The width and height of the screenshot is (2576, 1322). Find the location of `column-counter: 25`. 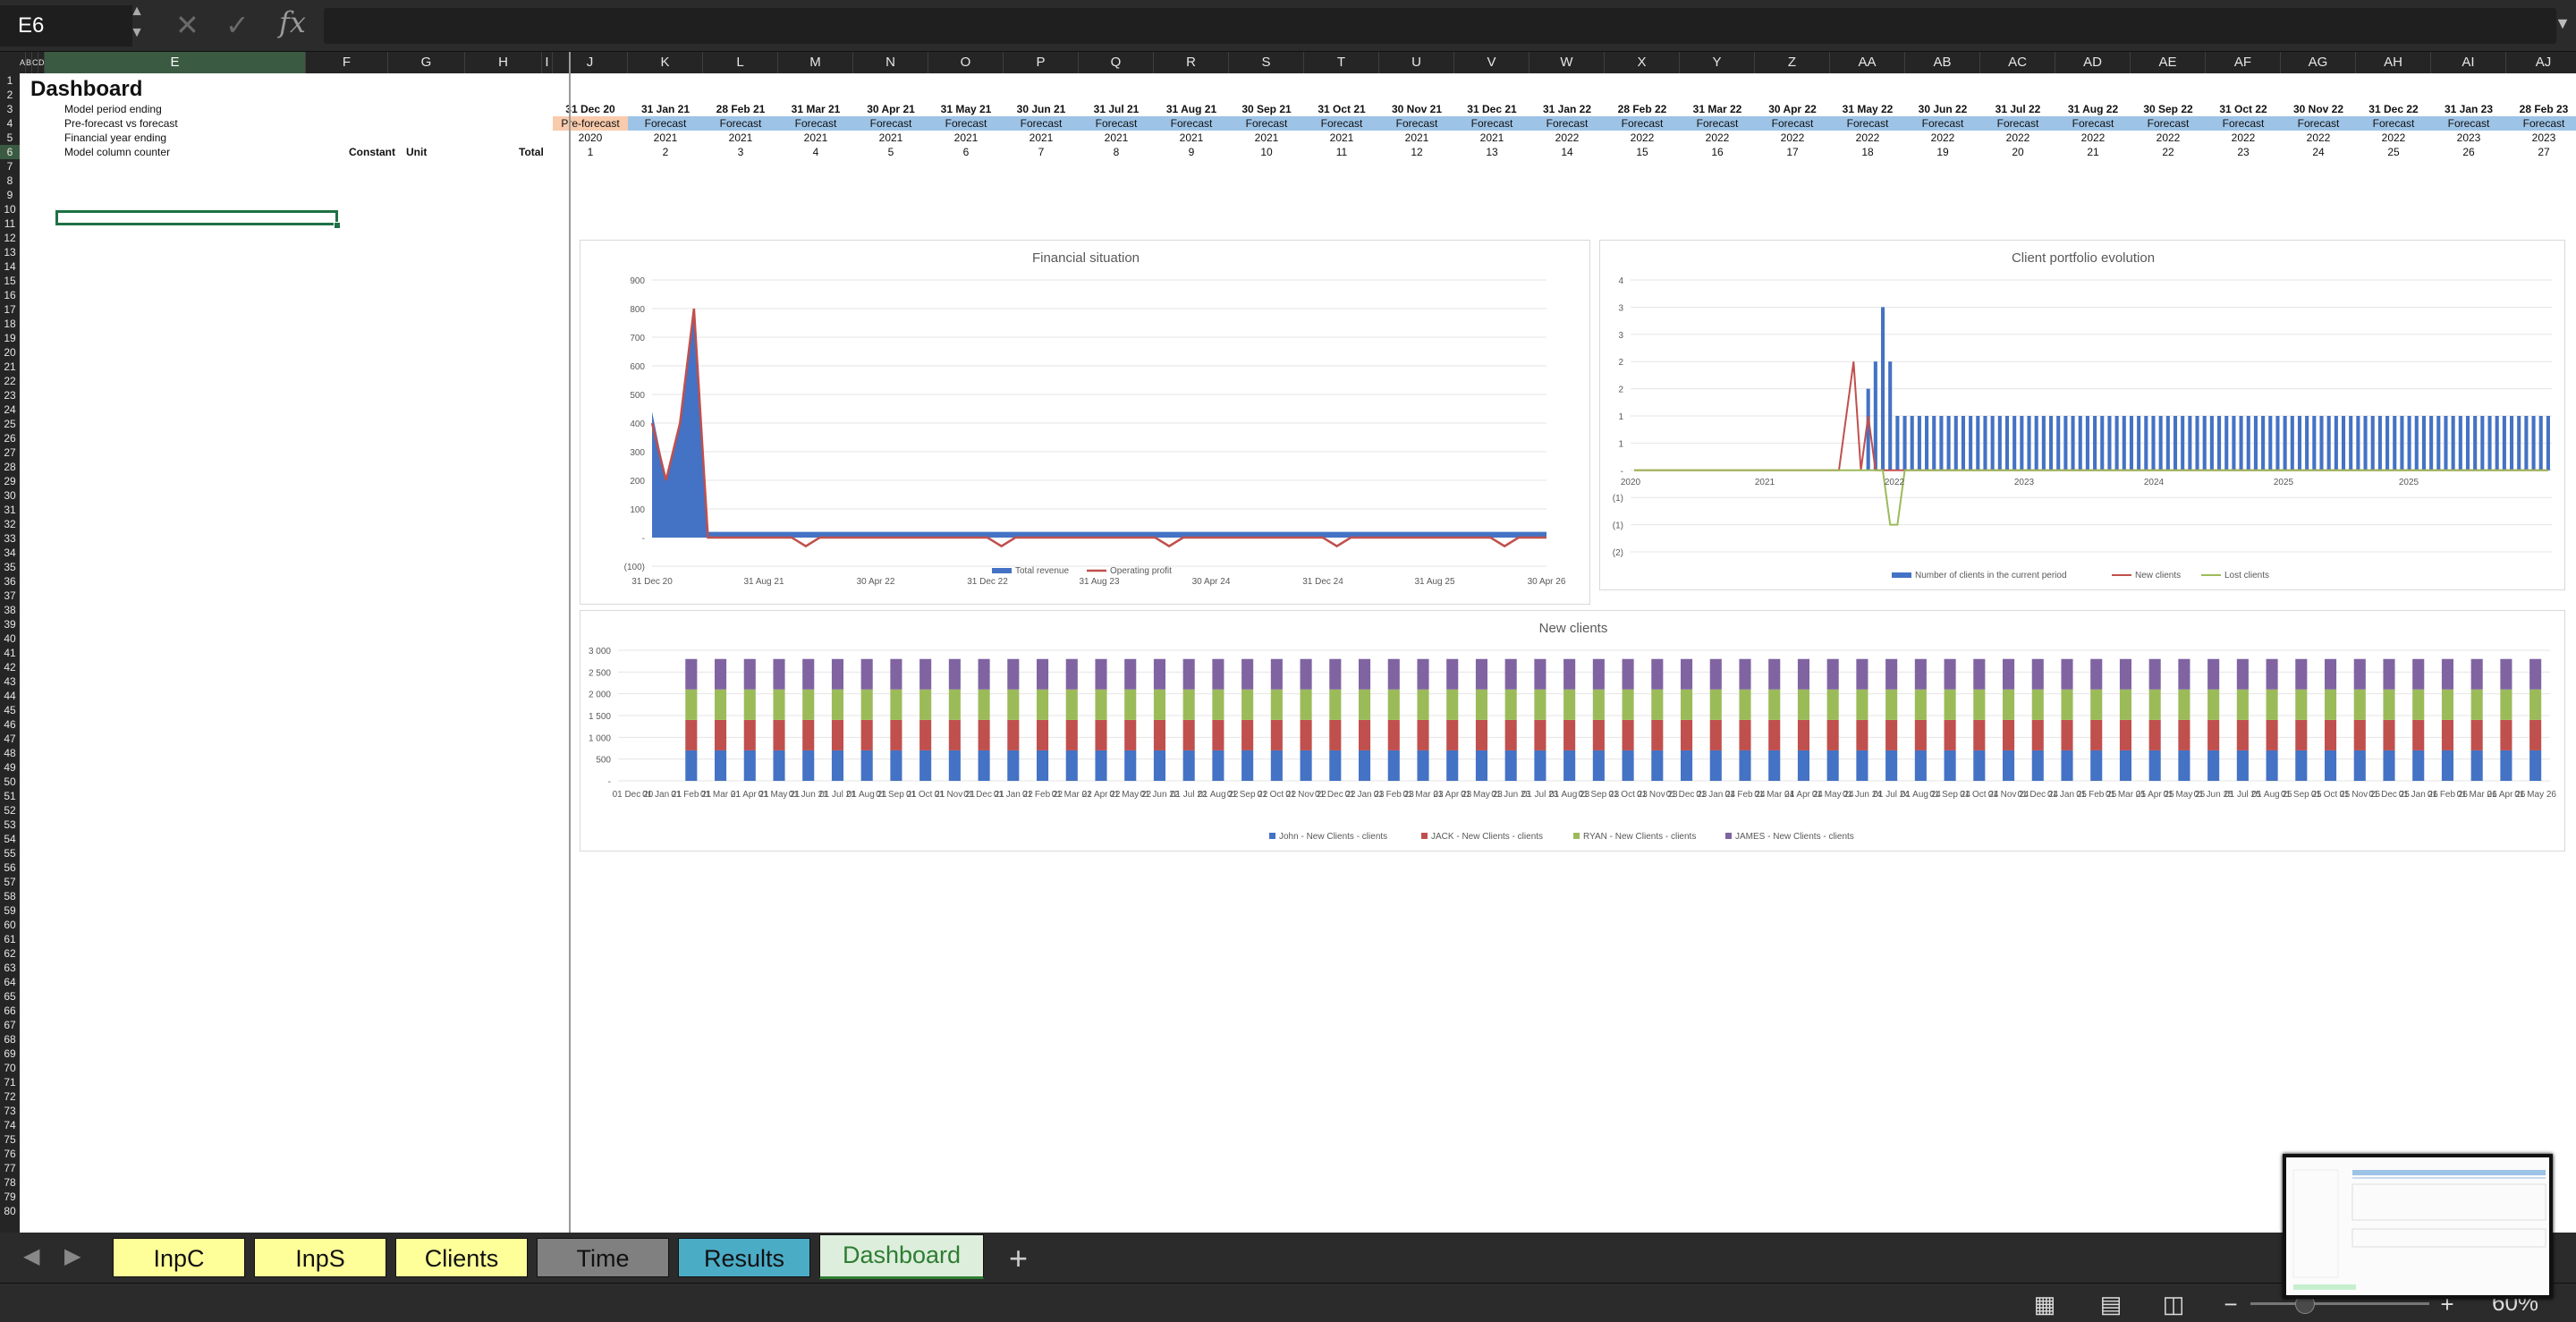

column-counter: 25 is located at coordinates (2393, 152).